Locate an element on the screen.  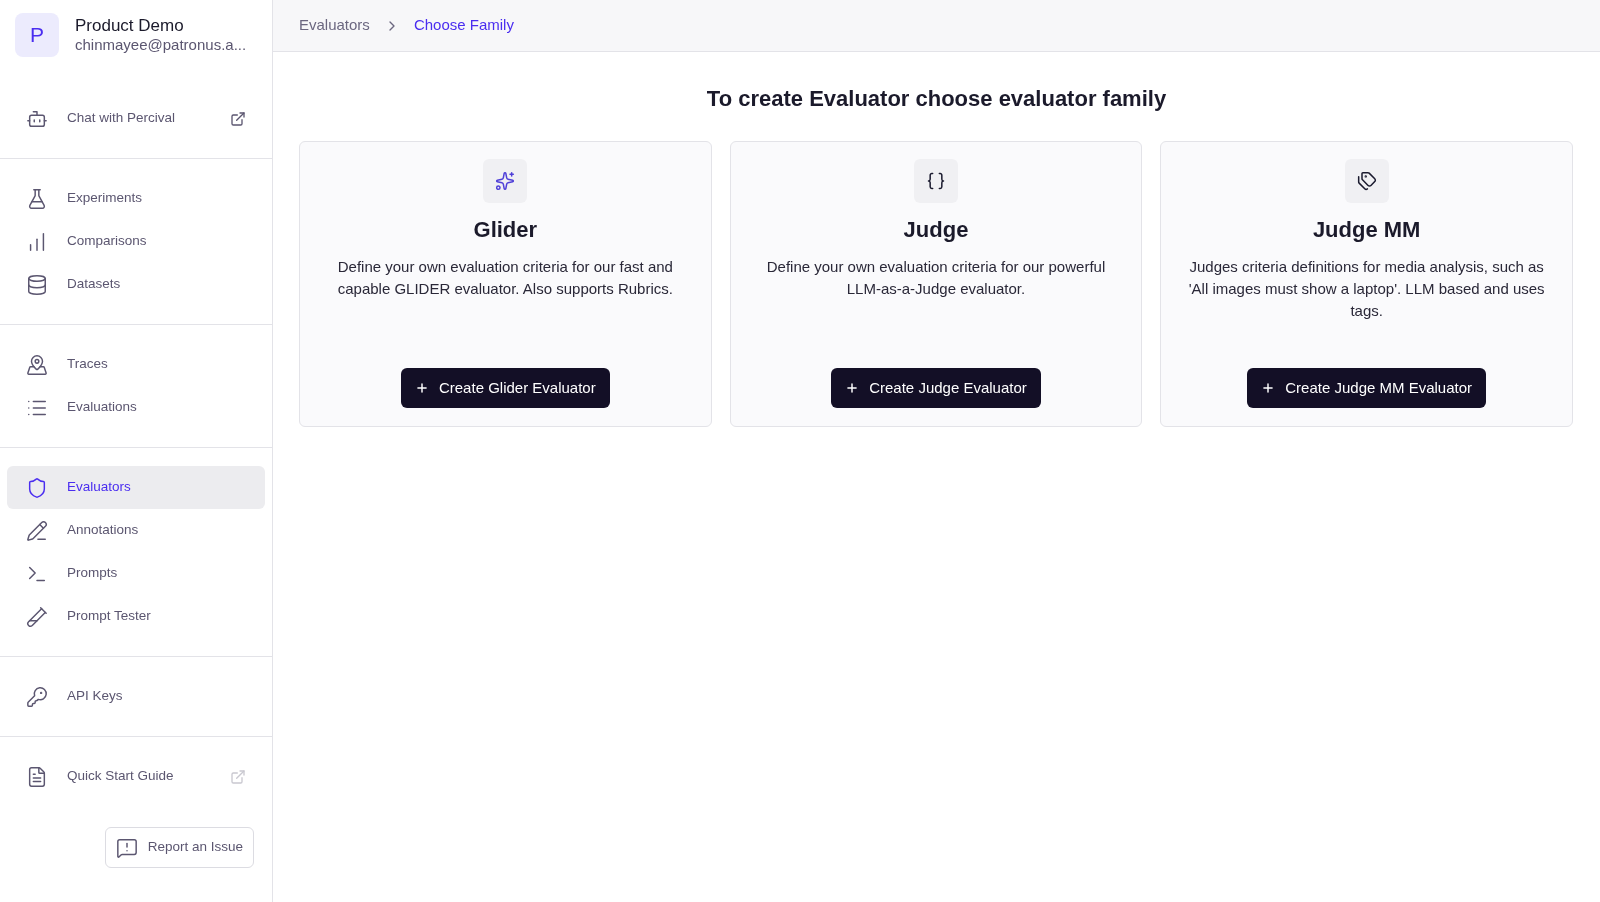
family-title: Glider is located at coordinates (505, 230).